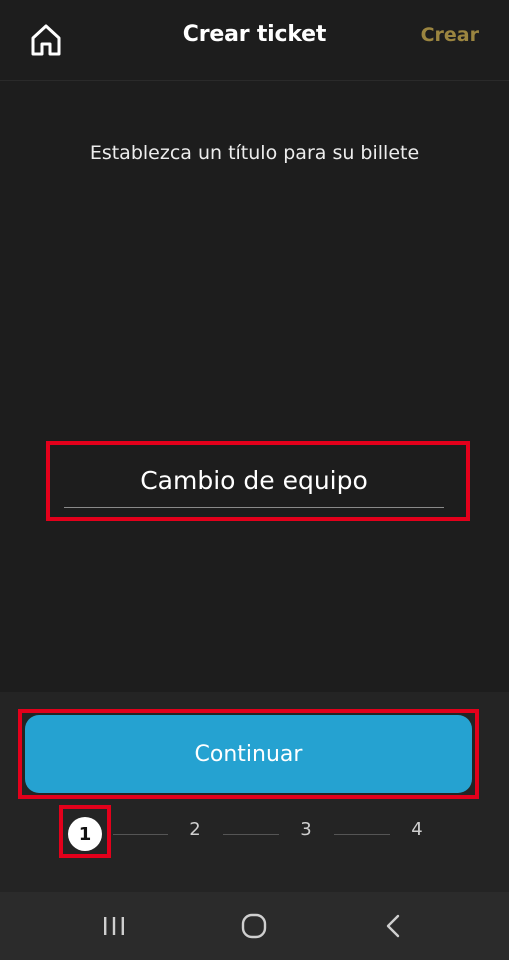 Image resolution: width=509 pixels, height=960 pixels. Describe the element at coordinates (417, 829) in the screenshot. I see `step-4: 4` at that location.